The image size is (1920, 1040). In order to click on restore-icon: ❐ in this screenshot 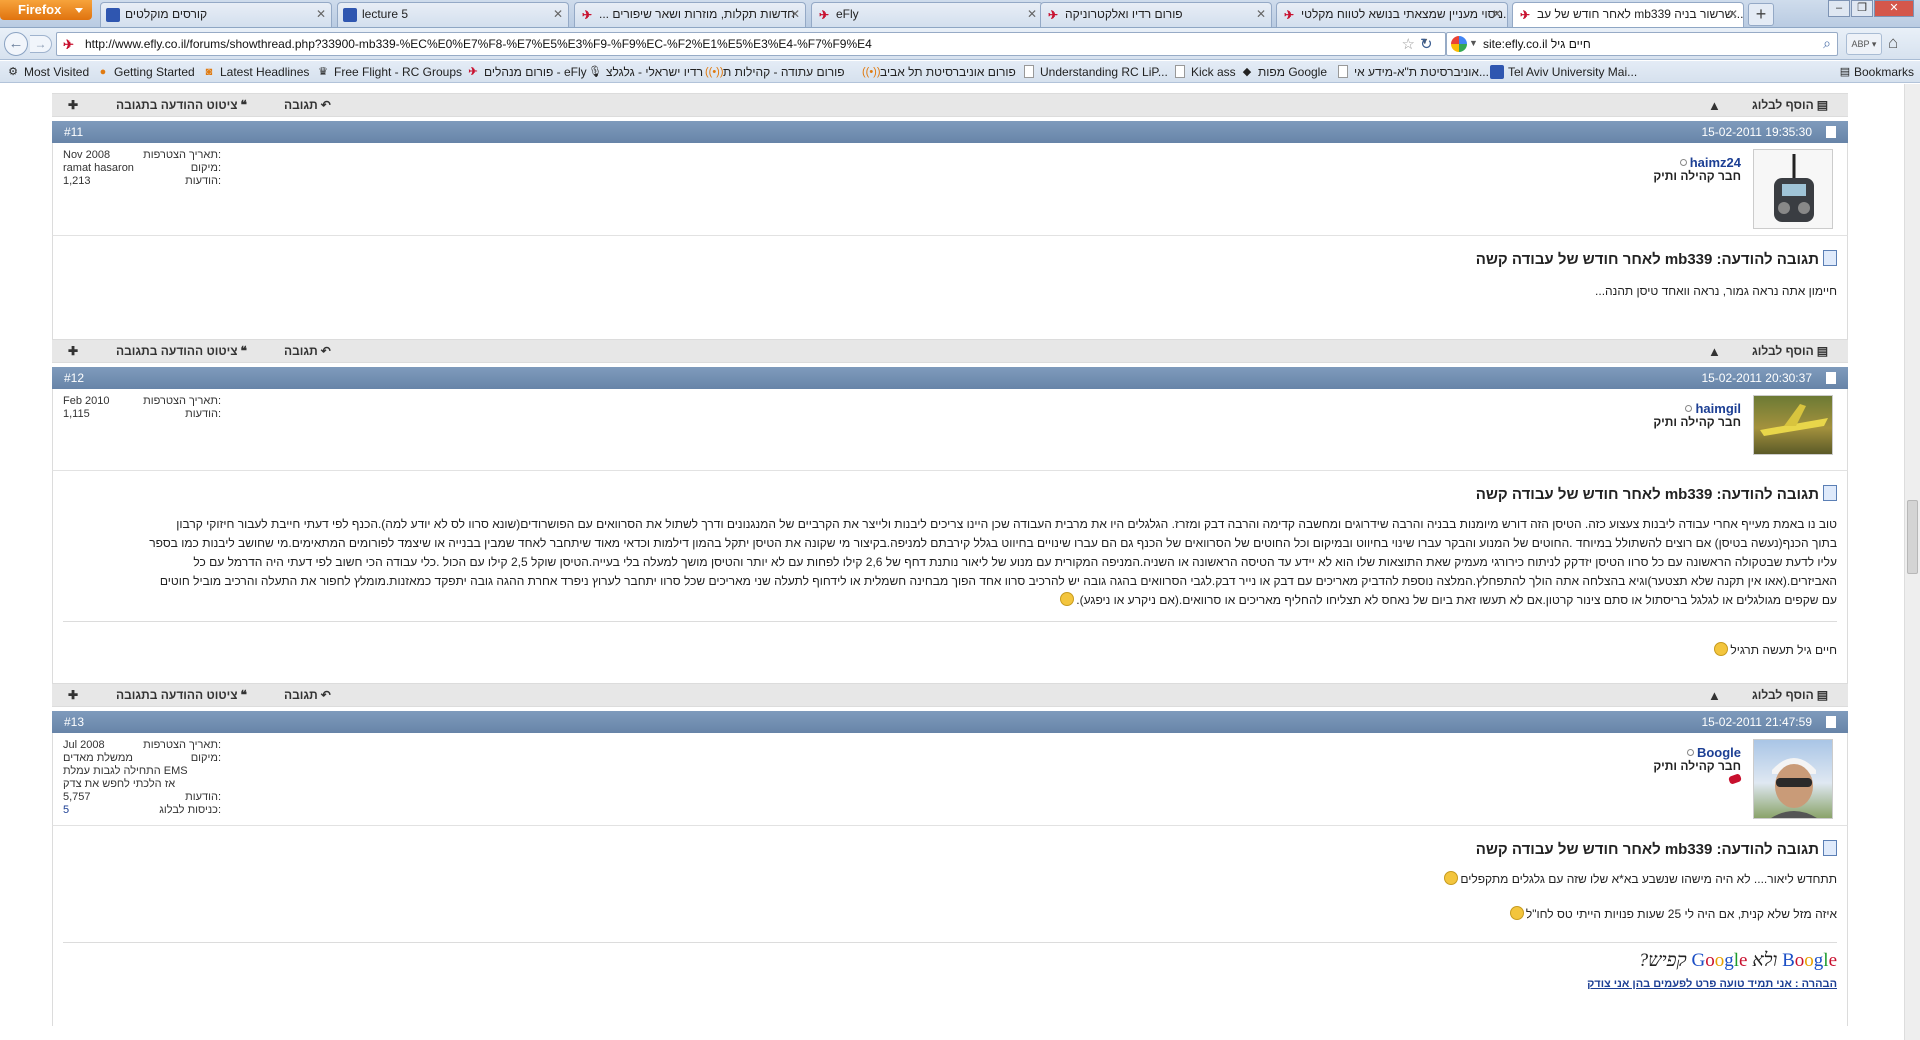, I will do `click(1862, 8)`.